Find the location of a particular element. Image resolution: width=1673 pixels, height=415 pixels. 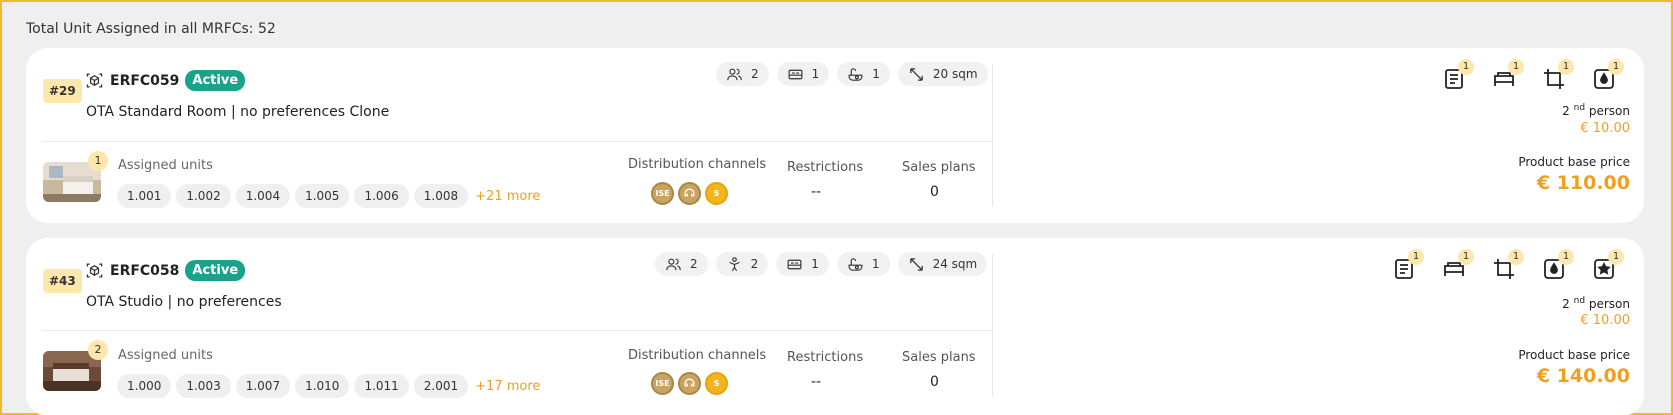

spec-area: 24 sqm is located at coordinates (942, 264).